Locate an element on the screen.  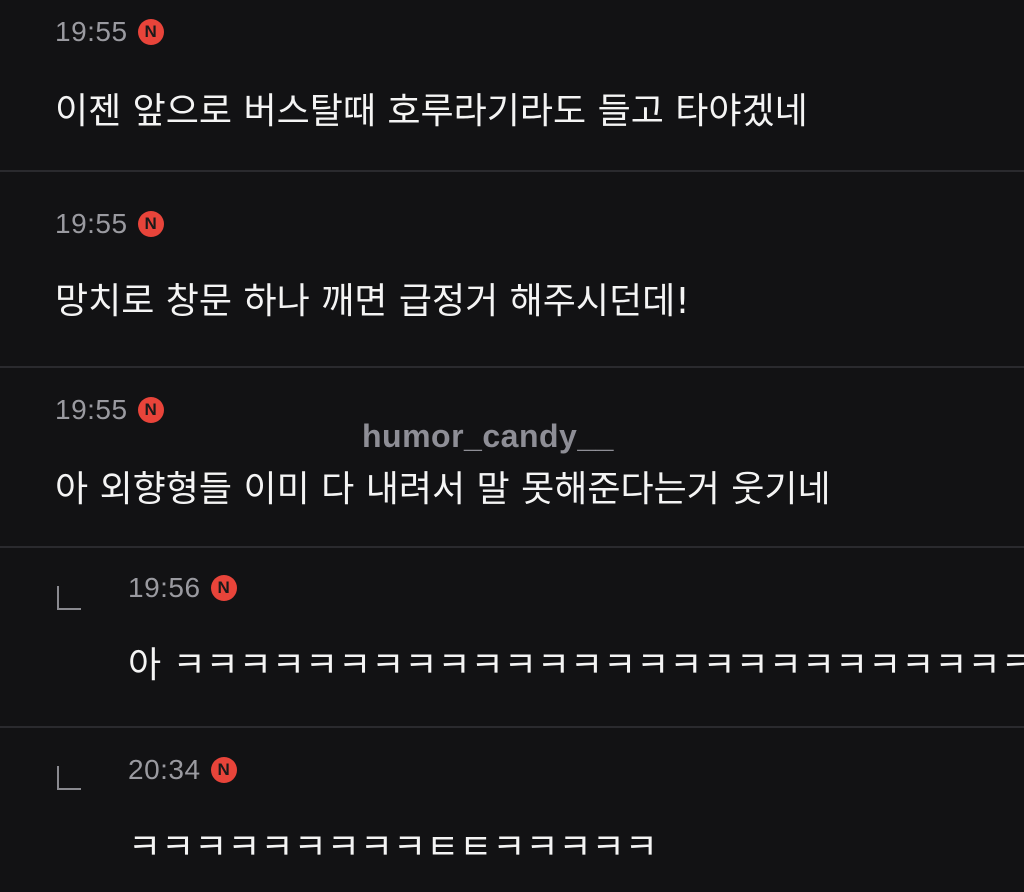
comment-meta: 19:56 N is located at coordinates (182, 588).